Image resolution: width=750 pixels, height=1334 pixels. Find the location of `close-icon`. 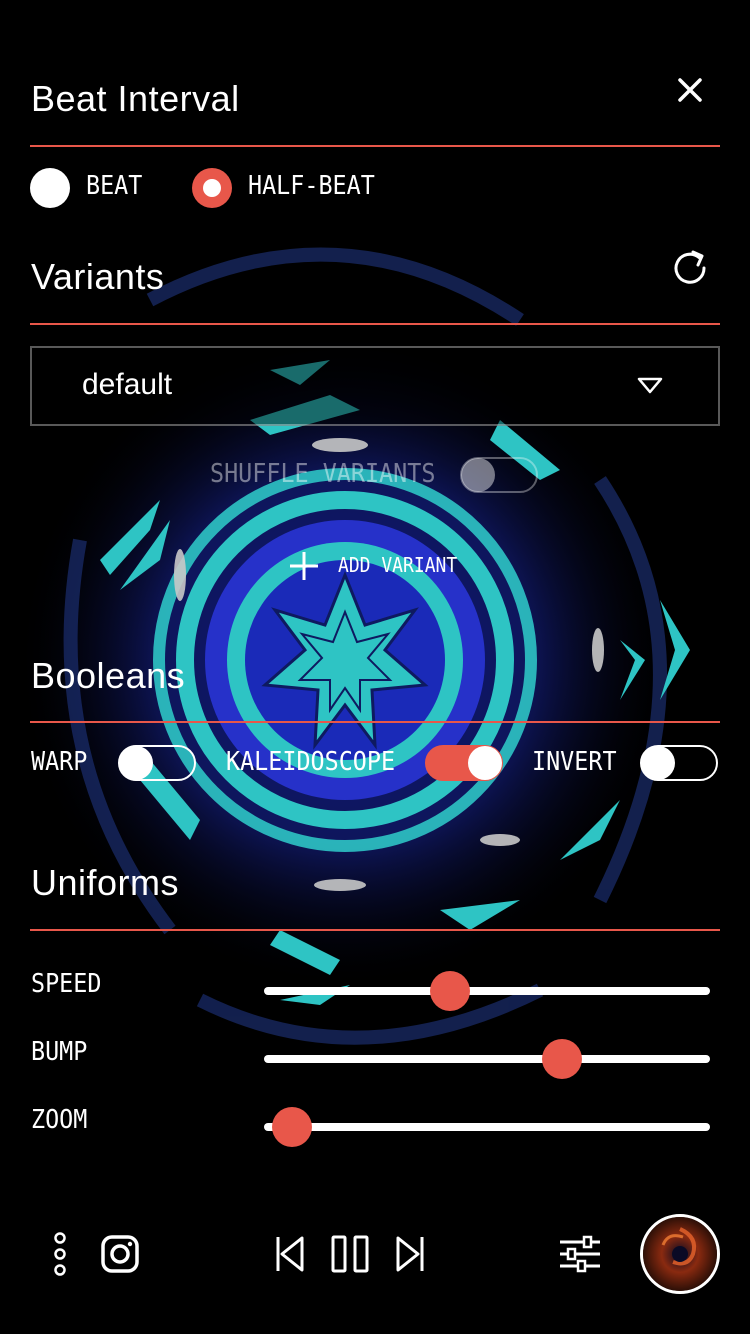

close-icon is located at coordinates (690, 90).